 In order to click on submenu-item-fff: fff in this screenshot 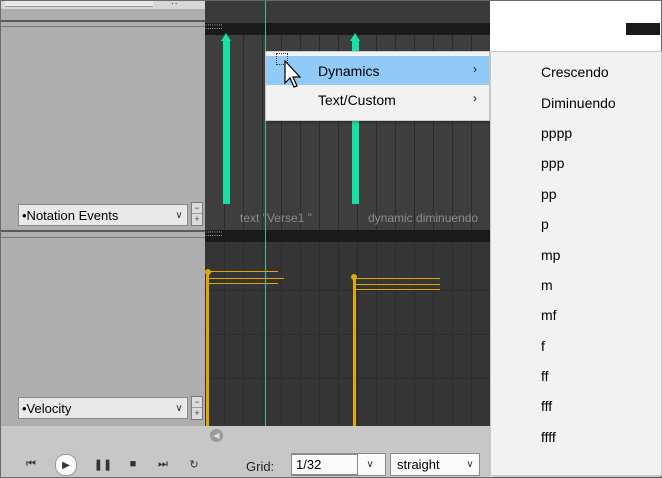, I will do `click(576, 406)`.